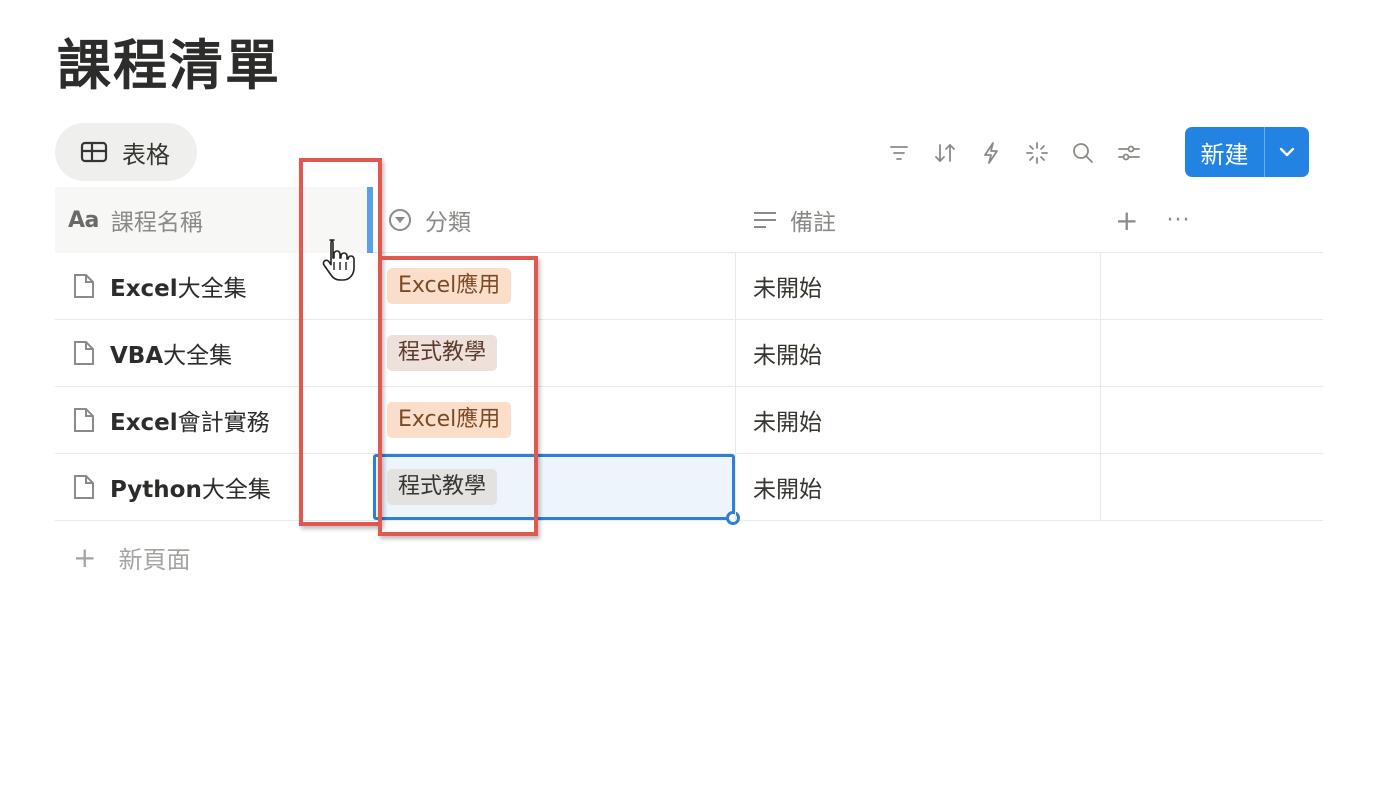 This screenshot has height=794, width=1400. What do you see at coordinates (1152, 220) in the screenshot?
I see `column-header-actions: + ···` at bounding box center [1152, 220].